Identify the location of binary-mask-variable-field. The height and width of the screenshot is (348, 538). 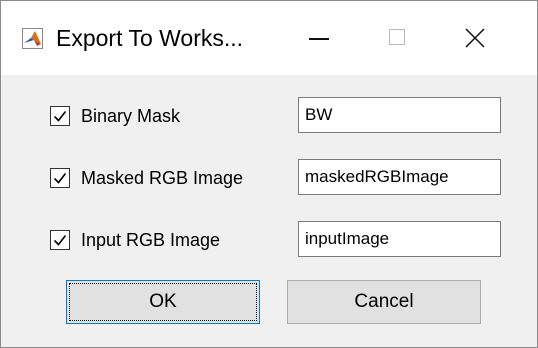
(399, 115).